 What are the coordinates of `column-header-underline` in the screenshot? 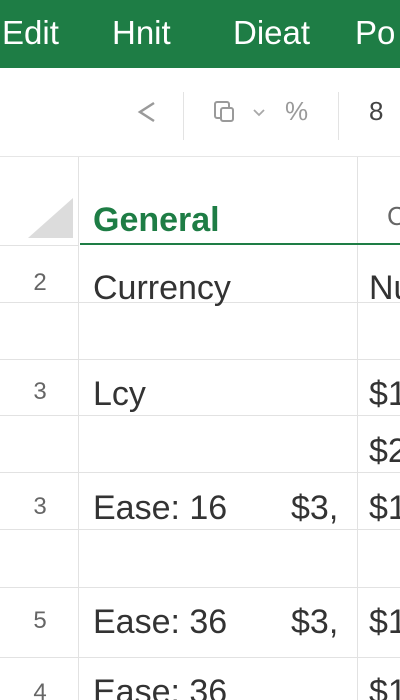 It's located at (240, 244).